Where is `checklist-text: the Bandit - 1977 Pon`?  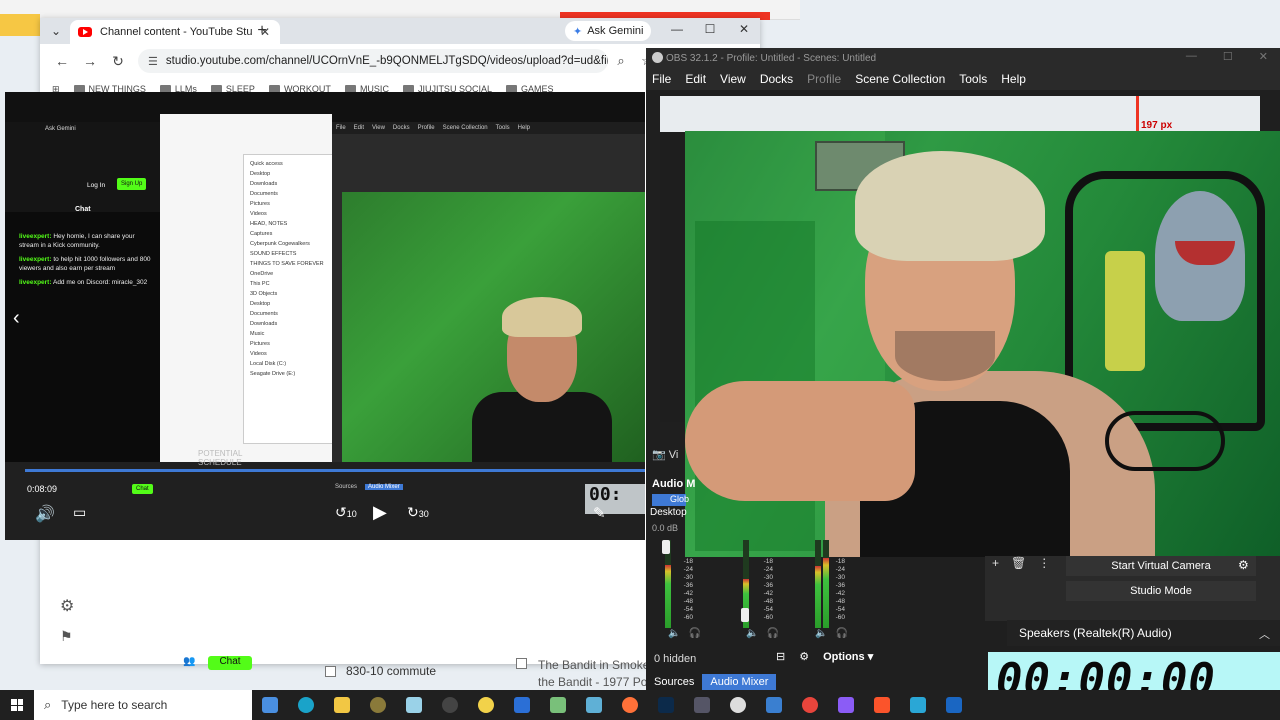
checklist-text: the Bandit - 1977 Pon is located at coordinates (596, 682).